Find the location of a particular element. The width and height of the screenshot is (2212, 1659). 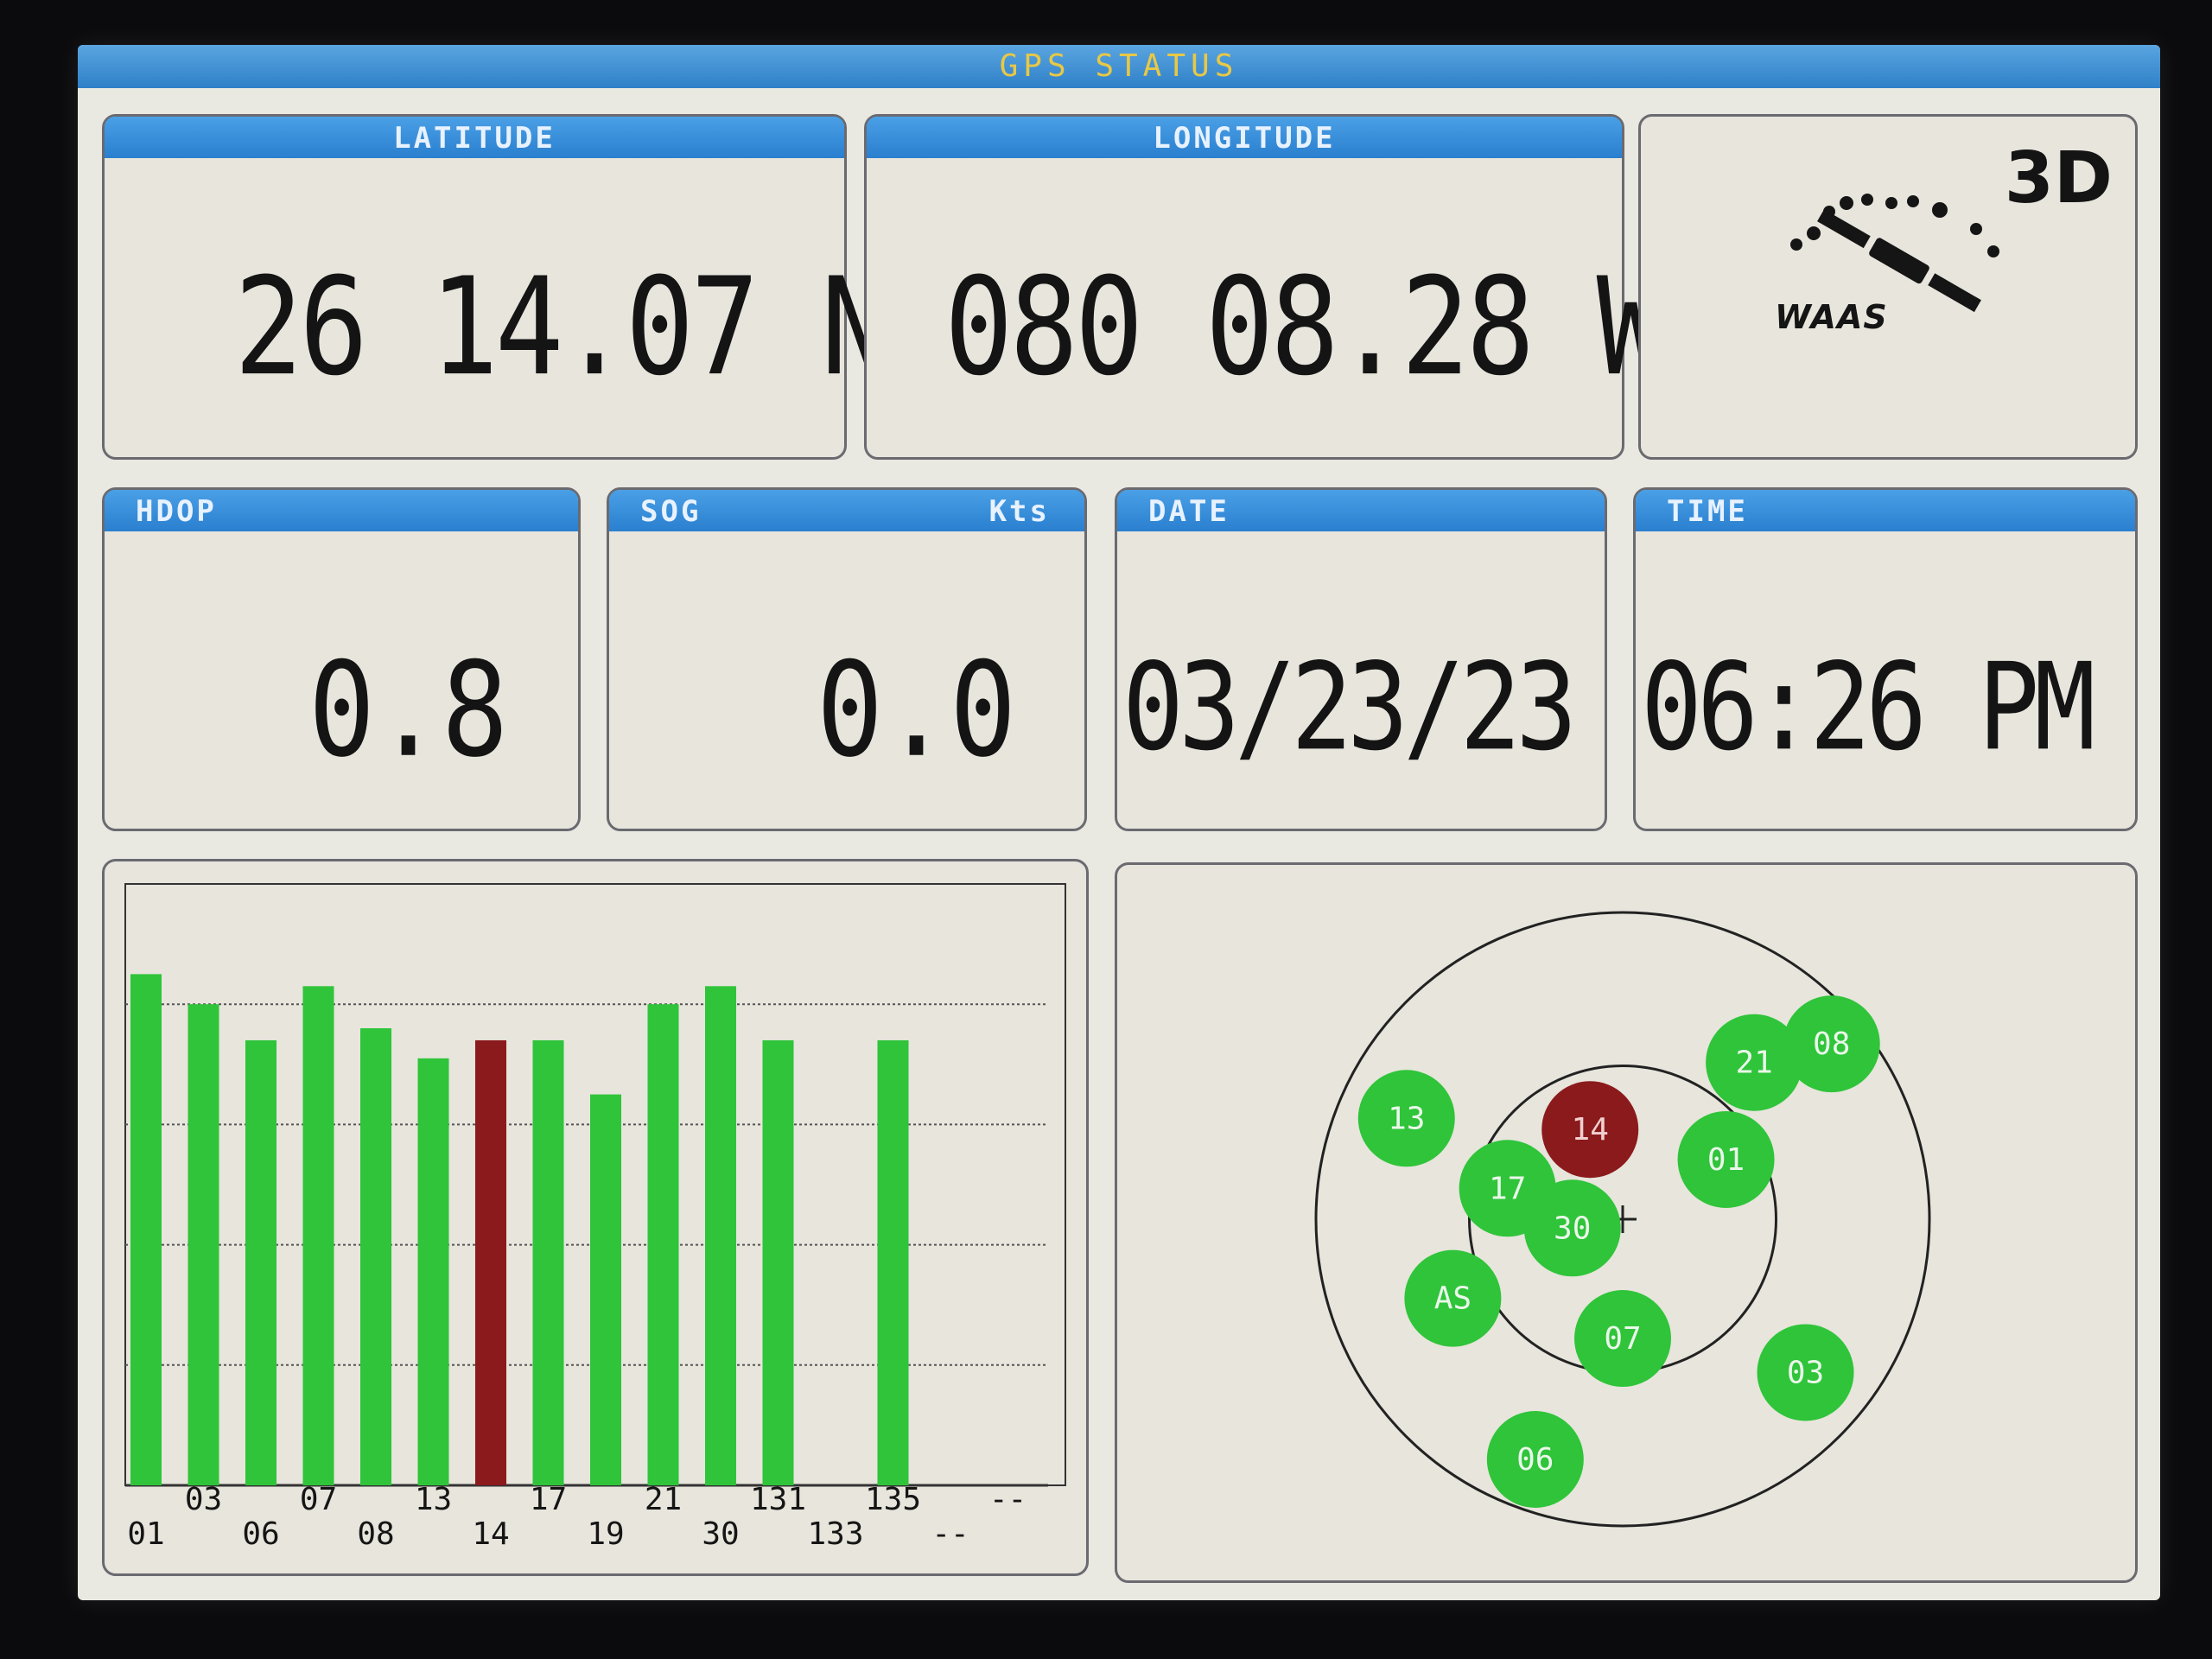

bar-tick-label: 13 is located at coordinates (433, 1499).